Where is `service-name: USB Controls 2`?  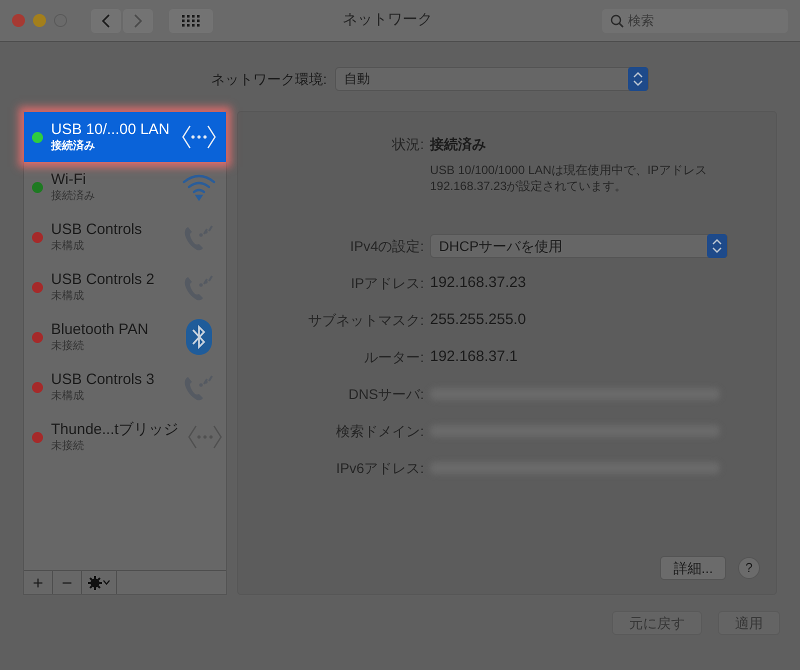 service-name: USB Controls 2 is located at coordinates (103, 280).